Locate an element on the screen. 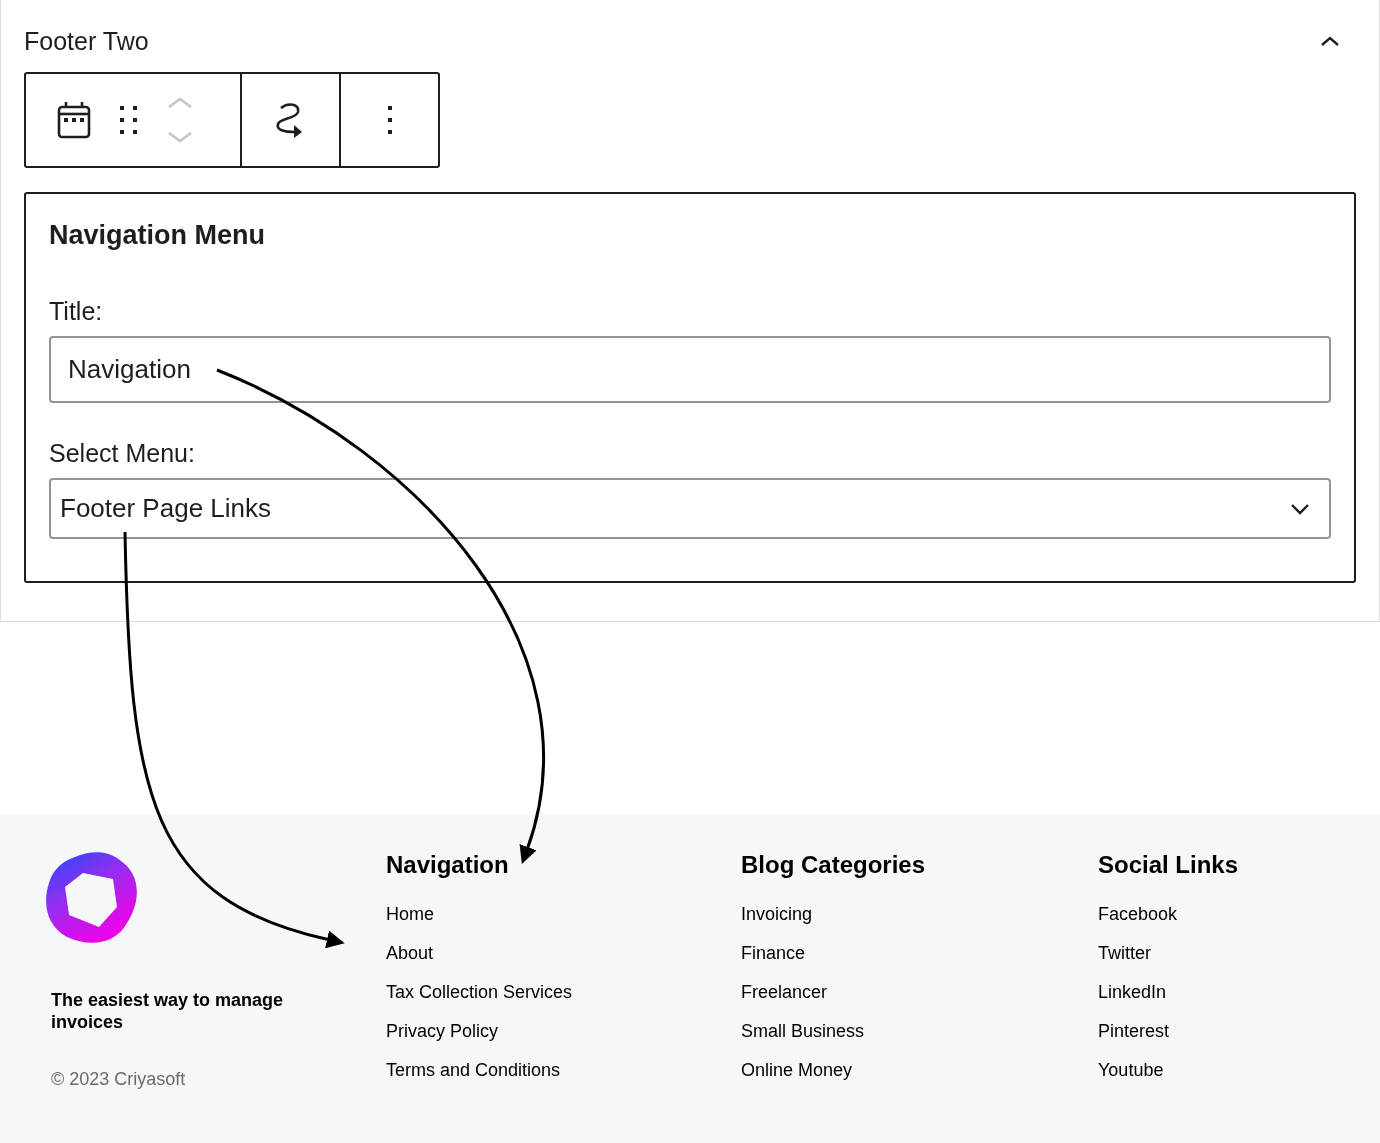 Image resolution: width=1380 pixels, height=1143 pixels. calendar-icon is located at coordinates (74, 120).